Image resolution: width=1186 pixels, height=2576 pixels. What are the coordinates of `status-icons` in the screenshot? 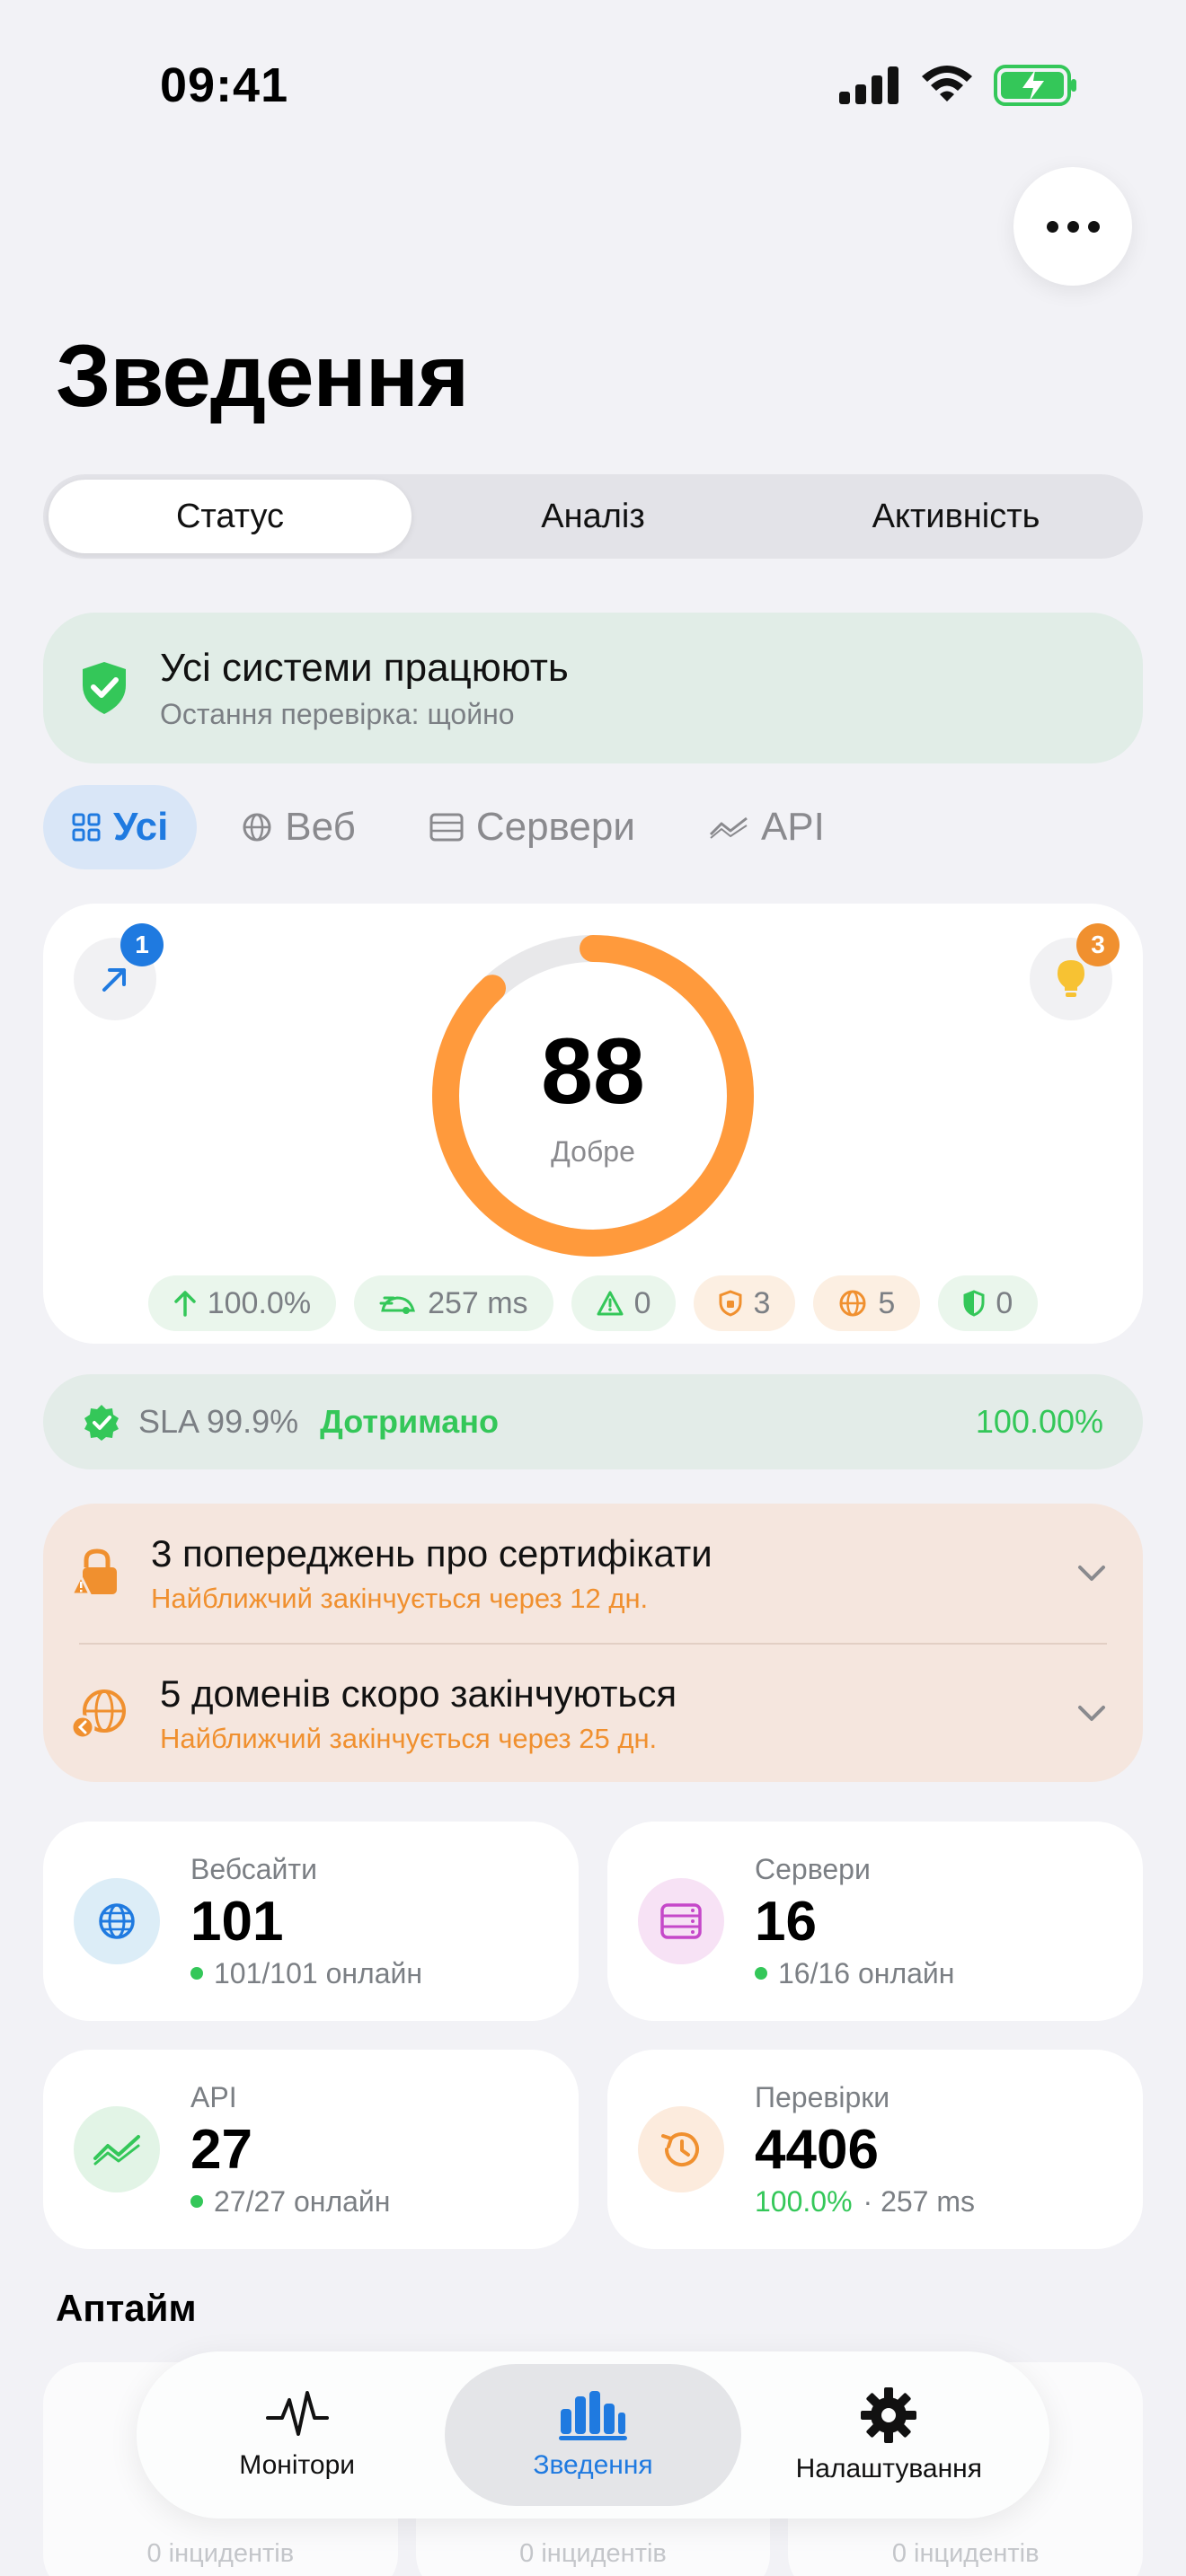 It's located at (958, 85).